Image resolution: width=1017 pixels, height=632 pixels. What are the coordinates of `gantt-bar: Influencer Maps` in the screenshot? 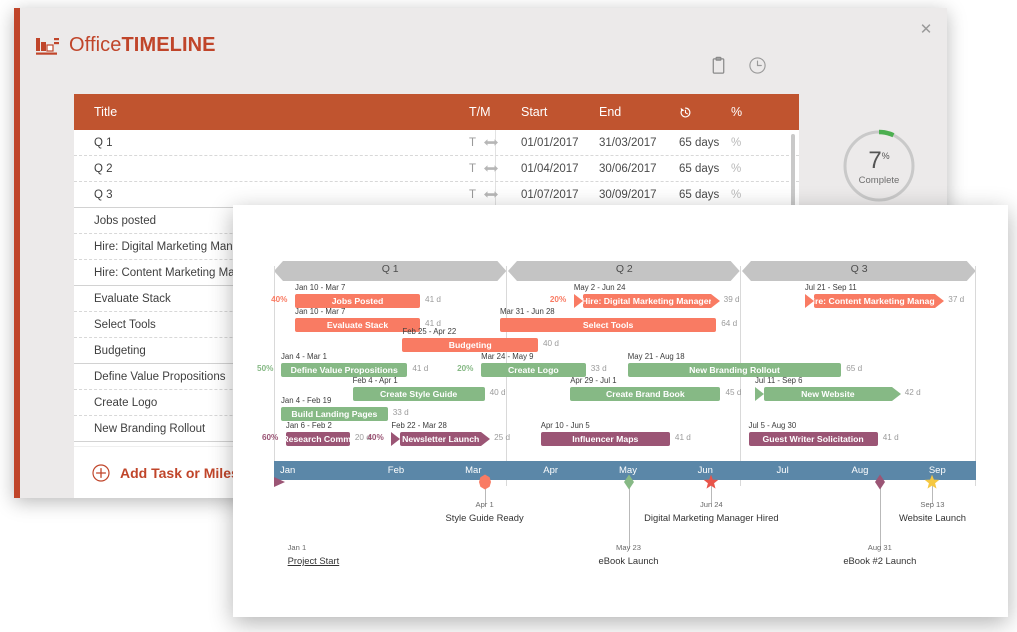 It's located at (605, 439).